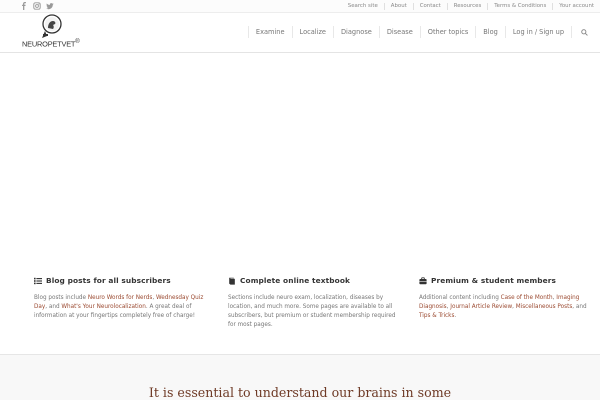 Image resolution: width=600 pixels, height=400 pixels. Describe the element at coordinates (24, 6) in the screenshot. I see `facebook-icon` at that location.